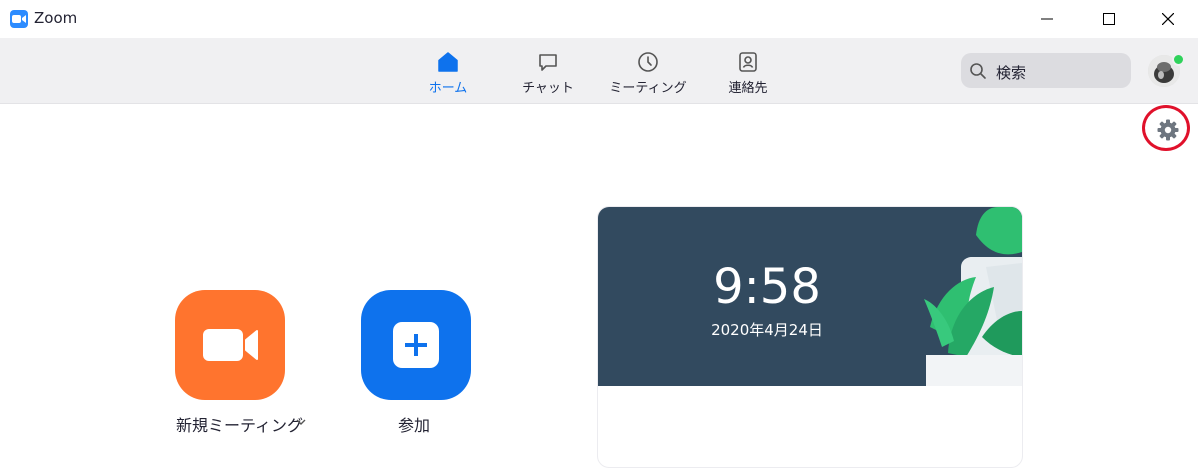 This screenshot has height=468, width=1198. What do you see at coordinates (1178, 59) in the screenshot?
I see `presence-indicator` at bounding box center [1178, 59].